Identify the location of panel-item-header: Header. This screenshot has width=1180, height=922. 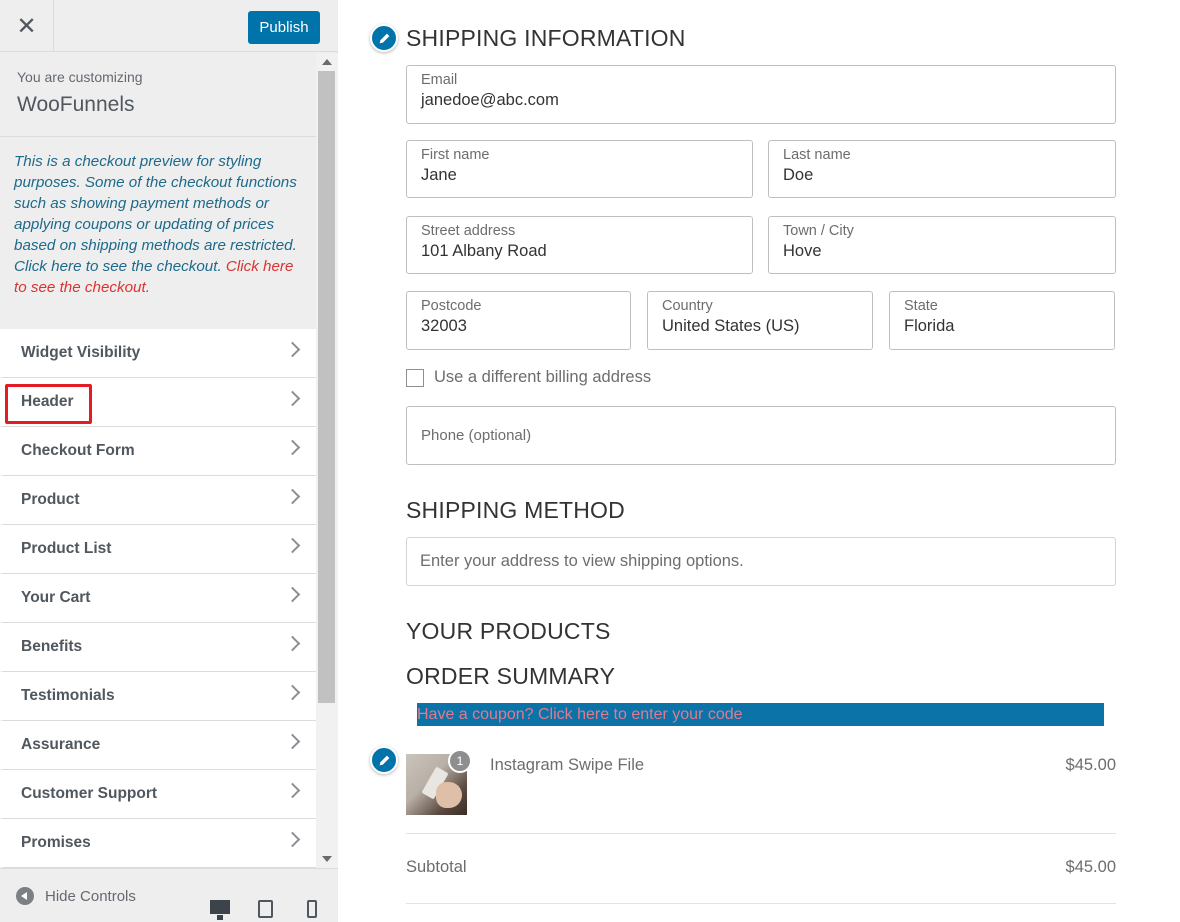
(158, 402).